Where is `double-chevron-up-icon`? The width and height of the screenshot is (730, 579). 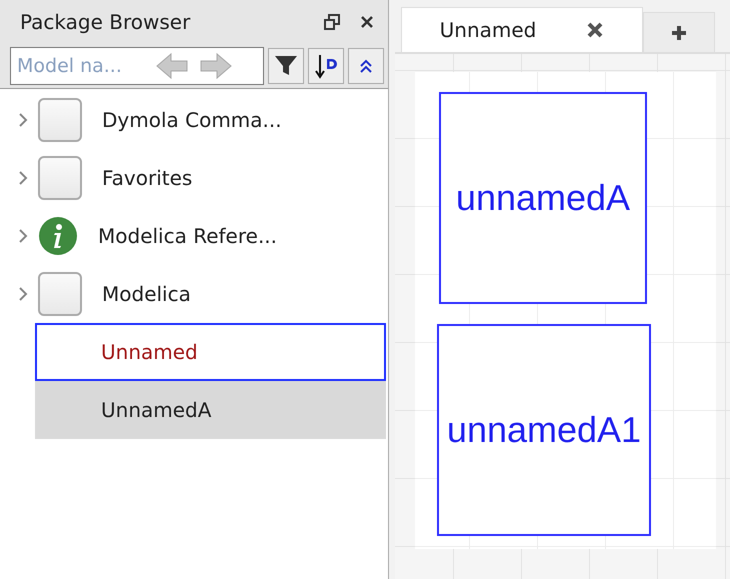 double-chevron-up-icon is located at coordinates (366, 66).